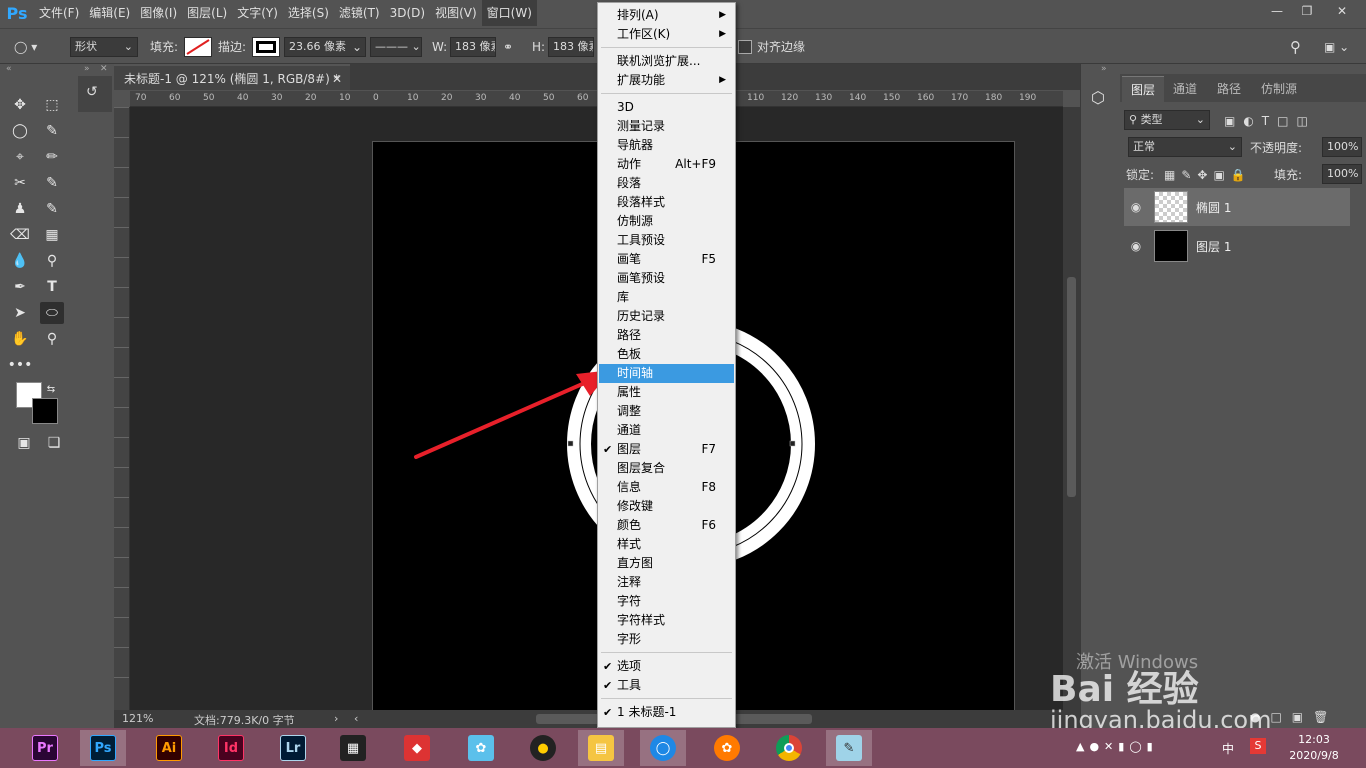 This screenshot has width=1366, height=768. Describe the element at coordinates (104, 69) in the screenshot. I see `panel-close-icon: ✕` at that location.